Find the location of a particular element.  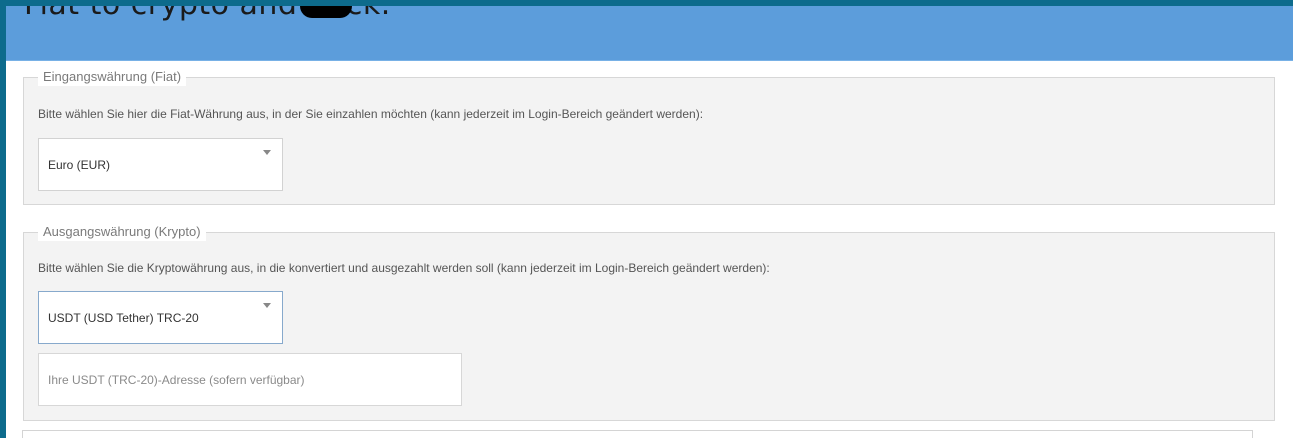

fiat-section-legend: Eingangswährung (Fiat) is located at coordinates (112, 77).